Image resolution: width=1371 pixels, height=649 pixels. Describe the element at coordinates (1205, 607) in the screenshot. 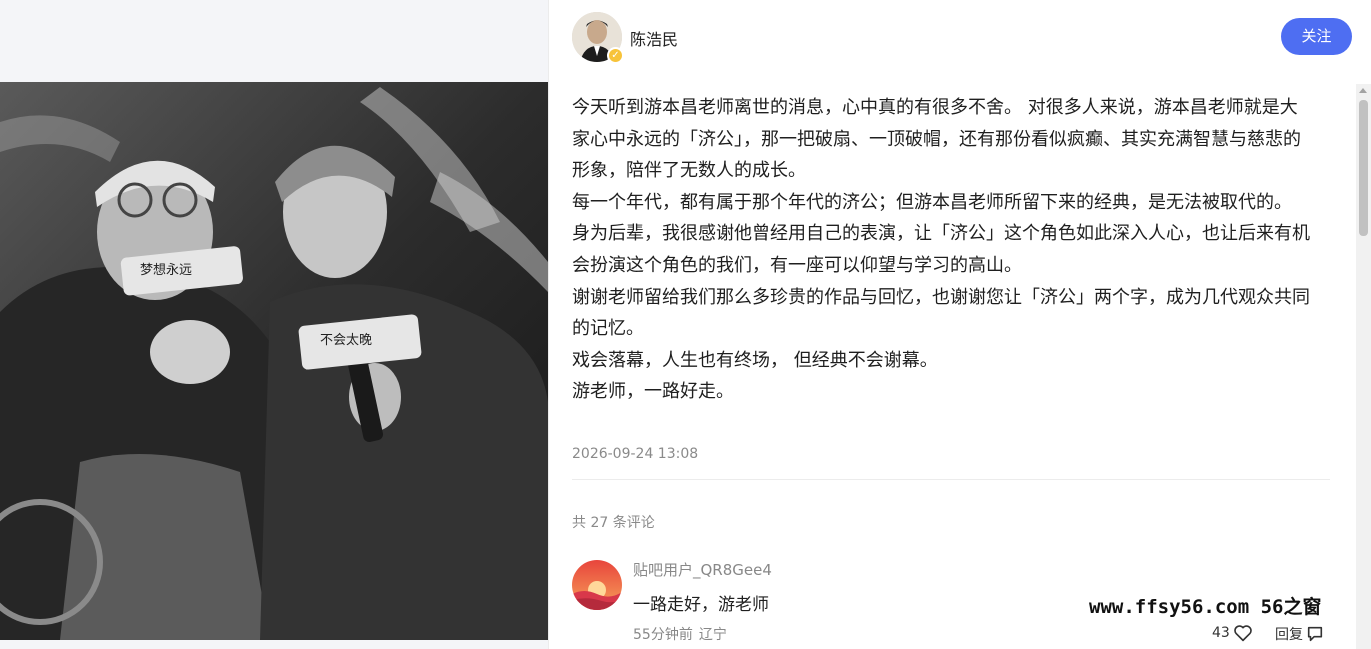

I see `watermark: www.ffsy56.com 56之窗` at that location.